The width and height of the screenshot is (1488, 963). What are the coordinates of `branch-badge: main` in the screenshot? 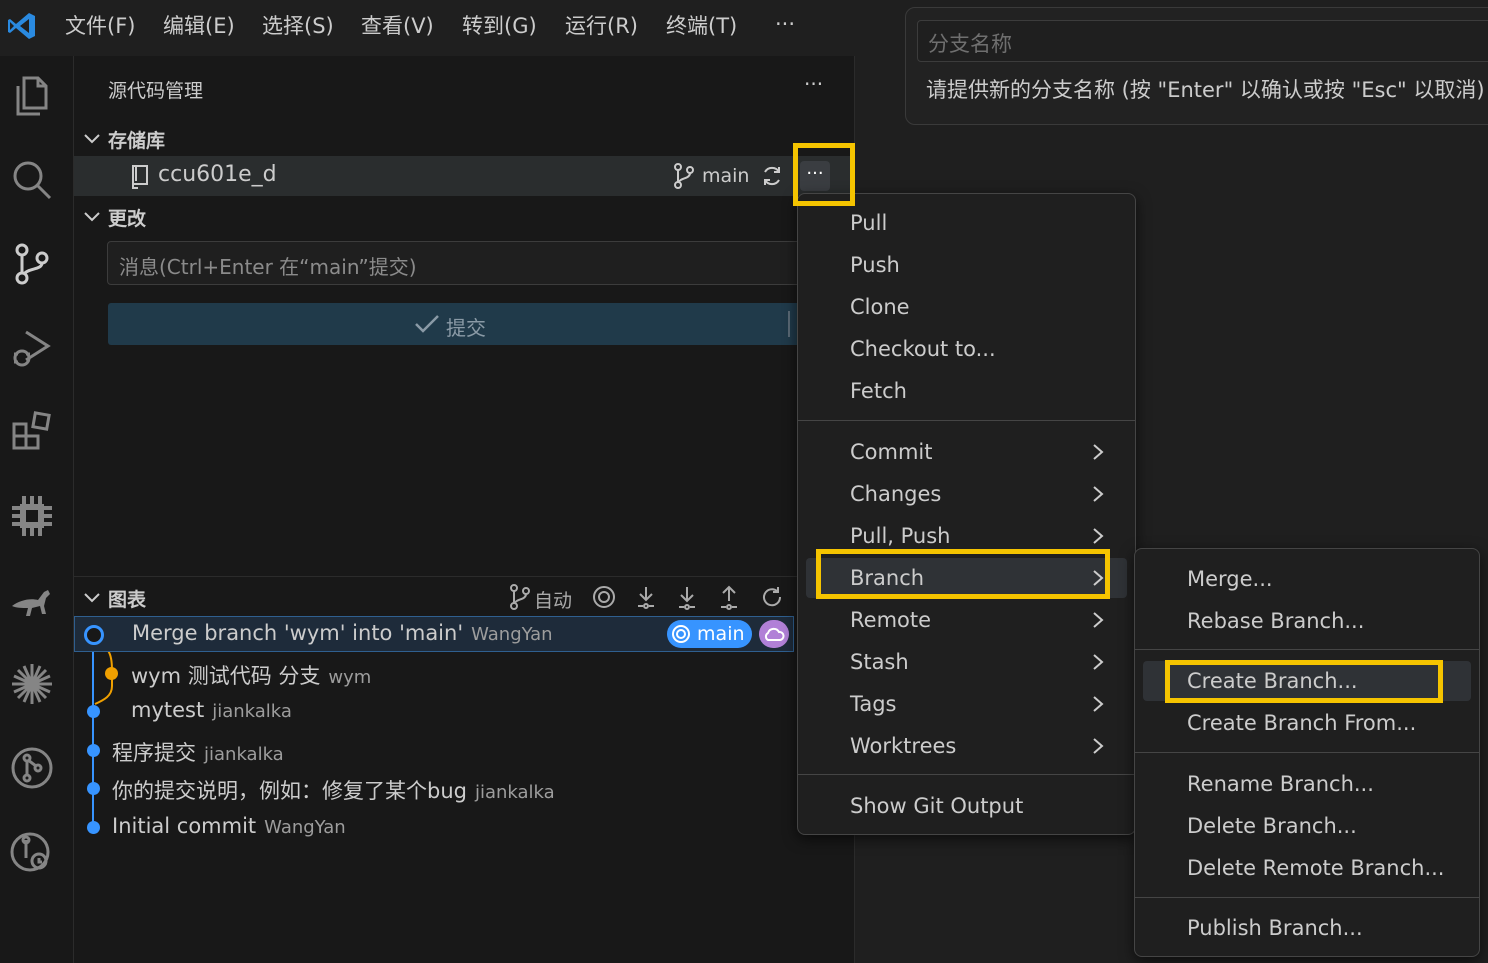 It's located at (709, 634).